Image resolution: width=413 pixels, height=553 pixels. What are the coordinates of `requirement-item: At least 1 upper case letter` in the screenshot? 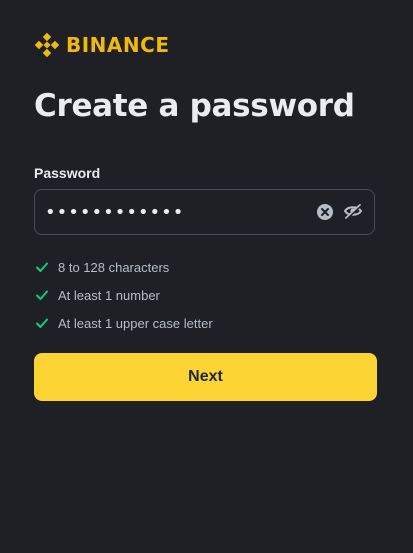 It's located at (123, 323).